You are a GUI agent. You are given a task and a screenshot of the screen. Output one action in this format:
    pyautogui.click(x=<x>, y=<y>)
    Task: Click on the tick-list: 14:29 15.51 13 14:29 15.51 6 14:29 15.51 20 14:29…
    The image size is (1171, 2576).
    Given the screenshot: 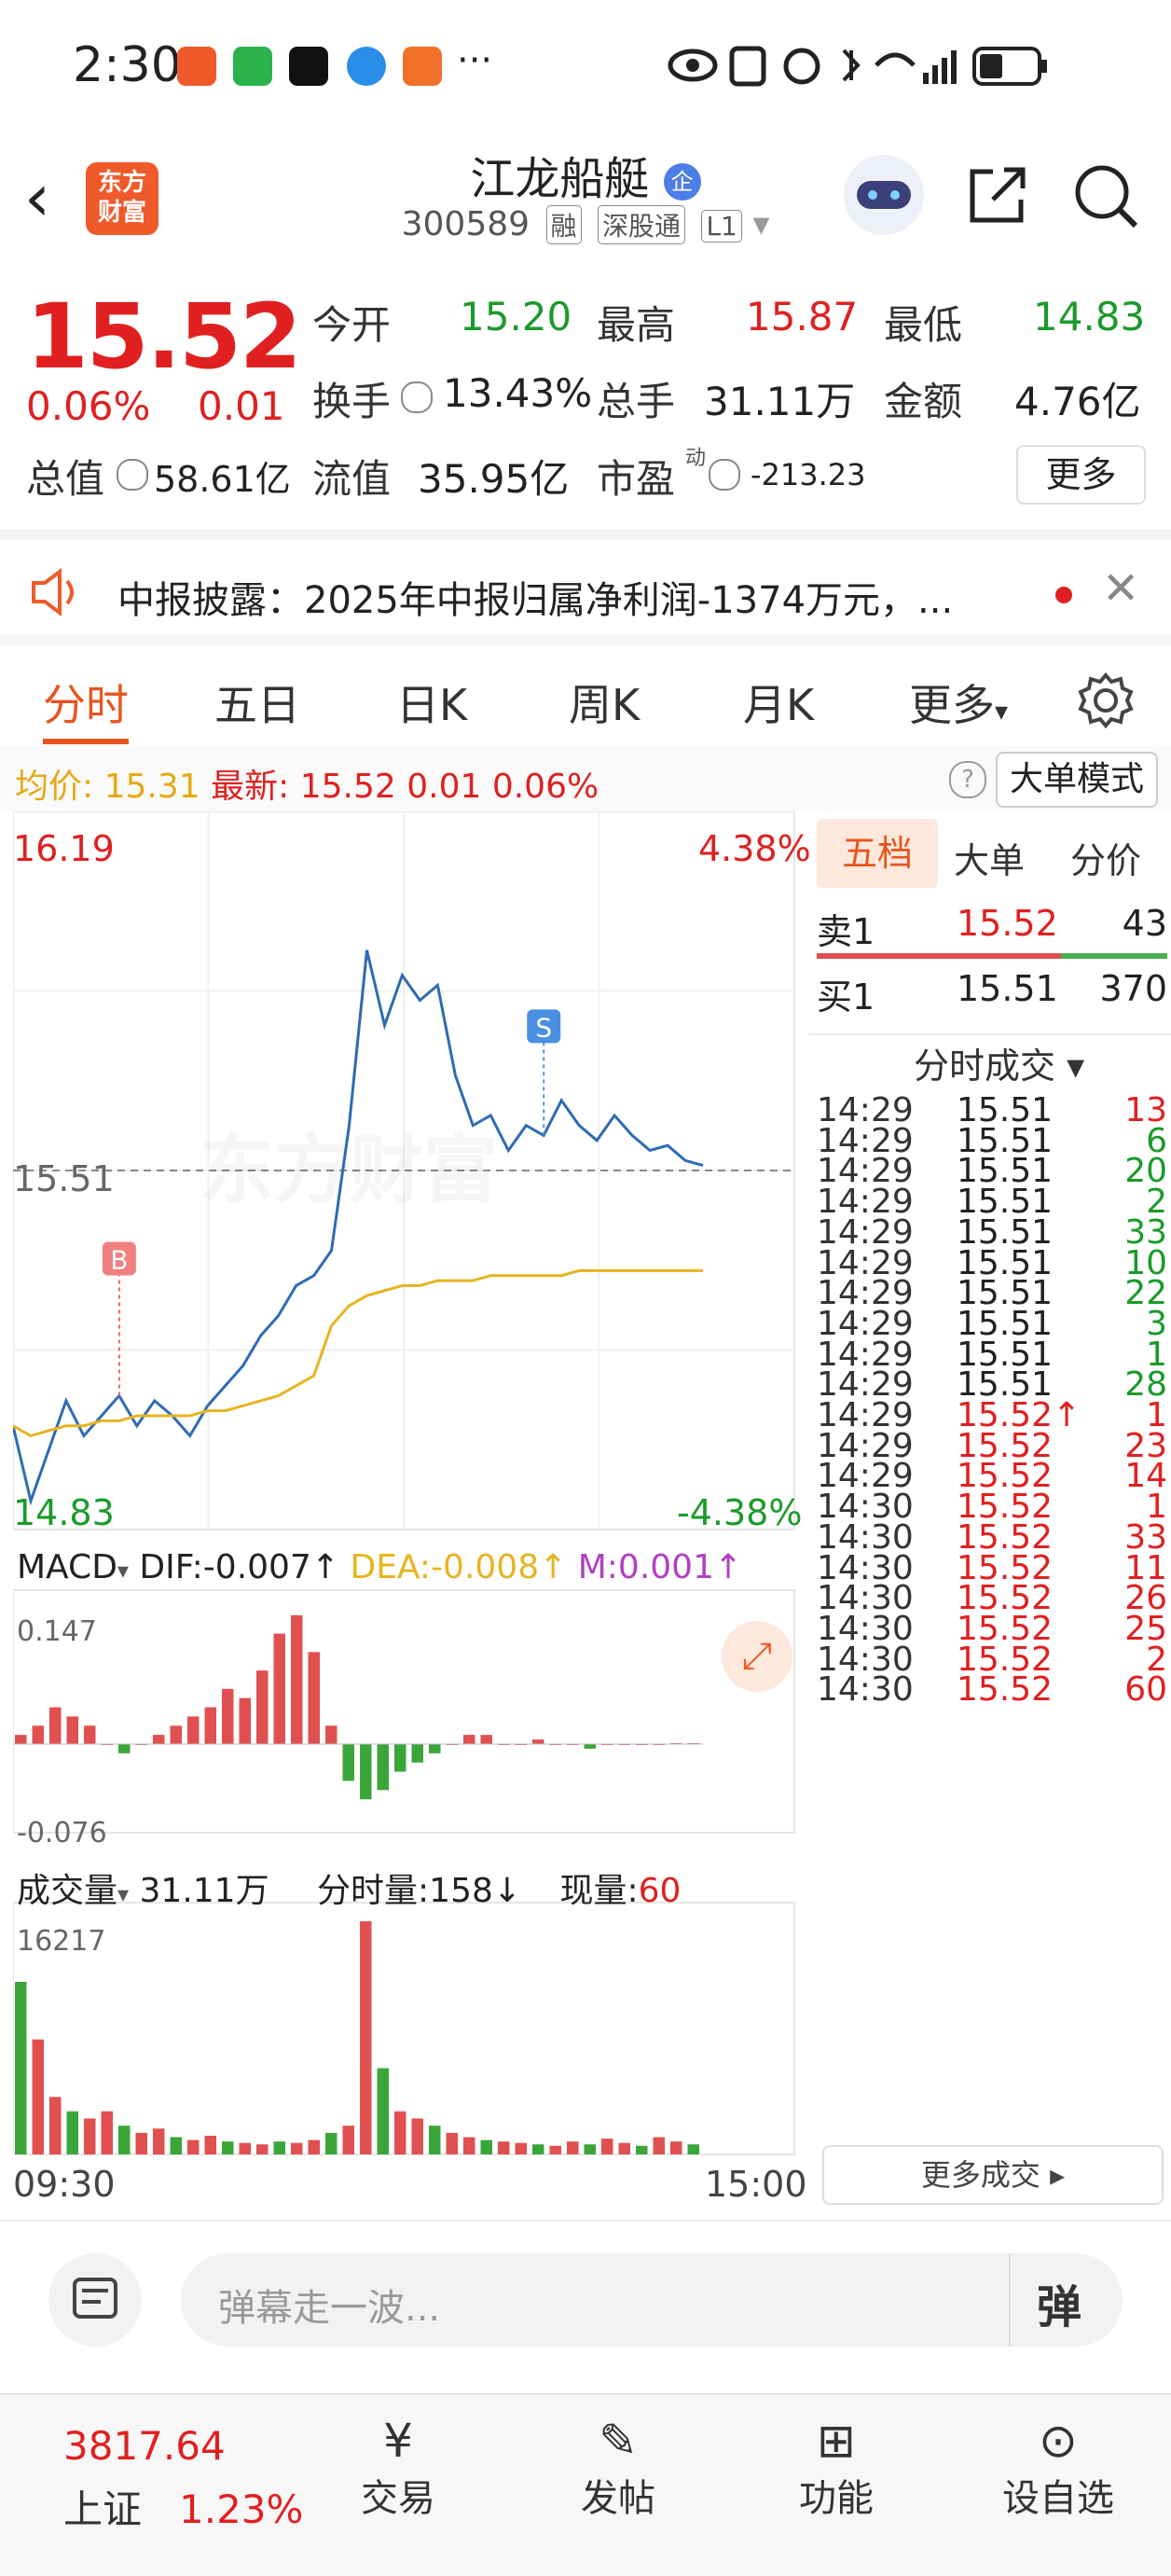 What is the action you would take?
    pyautogui.click(x=990, y=1557)
    